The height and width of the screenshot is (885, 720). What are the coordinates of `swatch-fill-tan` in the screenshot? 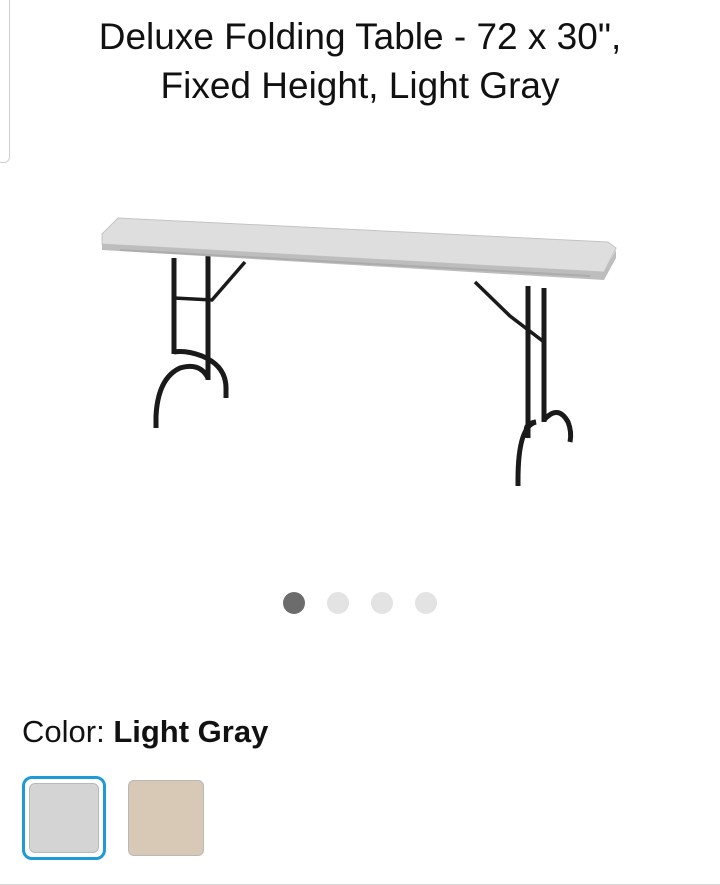 It's located at (166, 818).